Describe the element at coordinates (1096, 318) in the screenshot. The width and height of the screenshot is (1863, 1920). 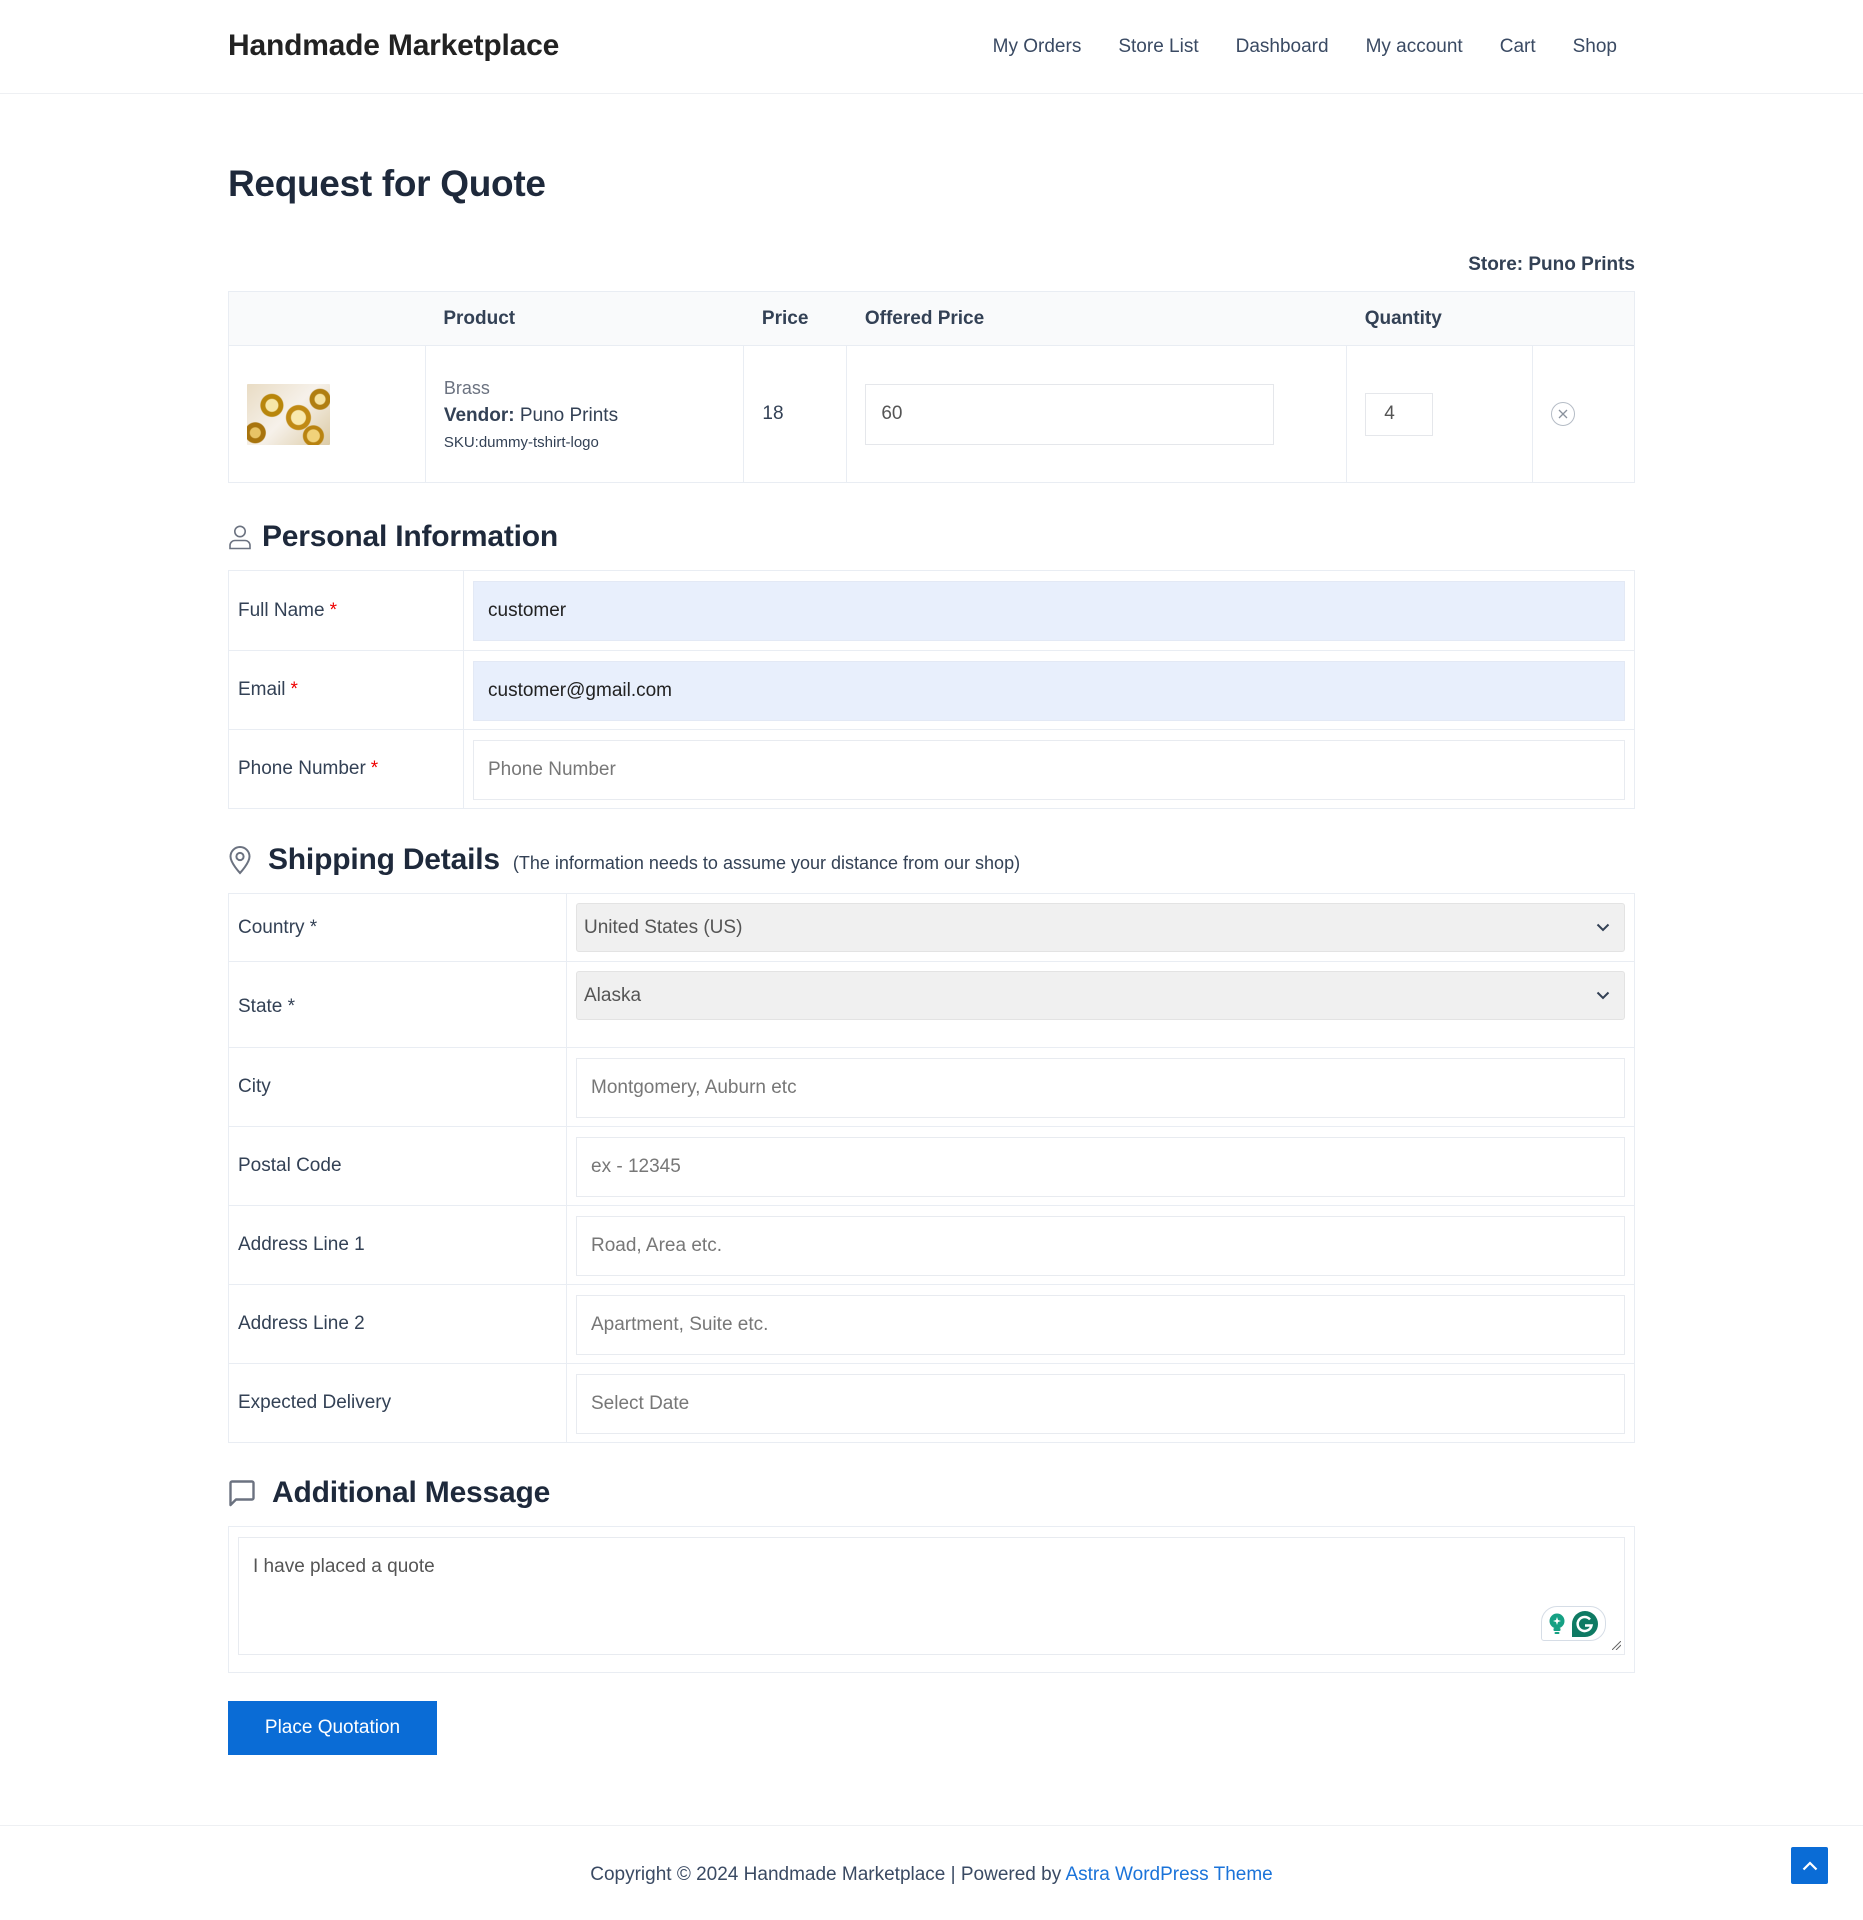
I see `col-header-offered-price: Offered Price` at that location.